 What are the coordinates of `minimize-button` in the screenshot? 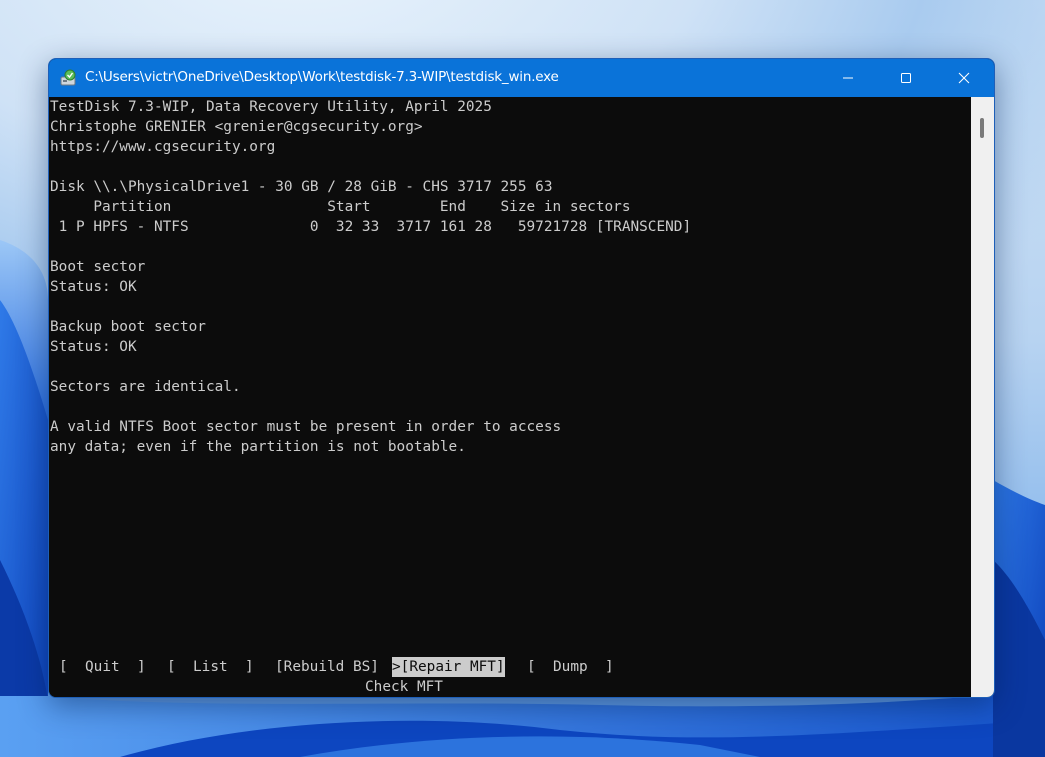 It's located at (848, 78).